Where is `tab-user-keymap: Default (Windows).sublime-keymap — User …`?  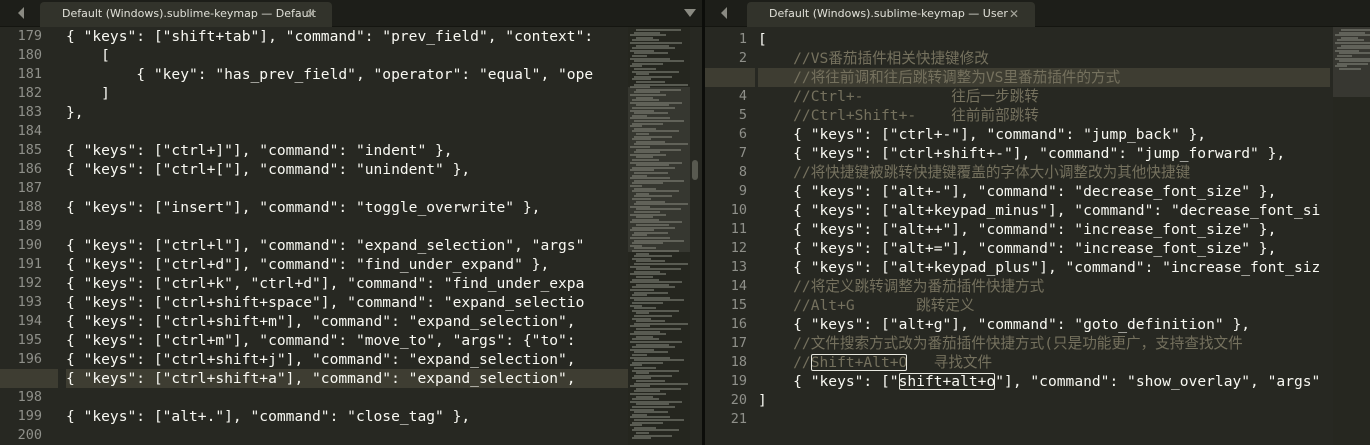
tab-user-keymap: Default (Windows).sublime-keymap — User … is located at coordinates (891, 14).